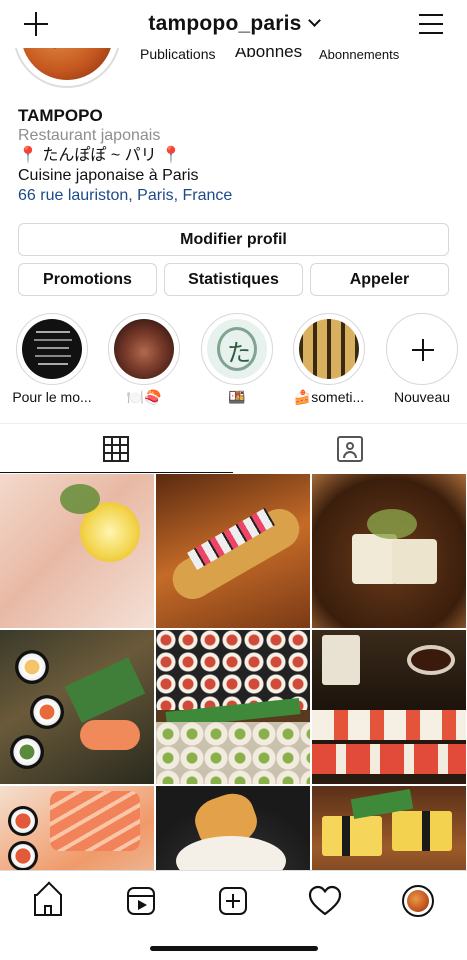  I want to click on profile-name: TAMPOPO, so click(60, 115).